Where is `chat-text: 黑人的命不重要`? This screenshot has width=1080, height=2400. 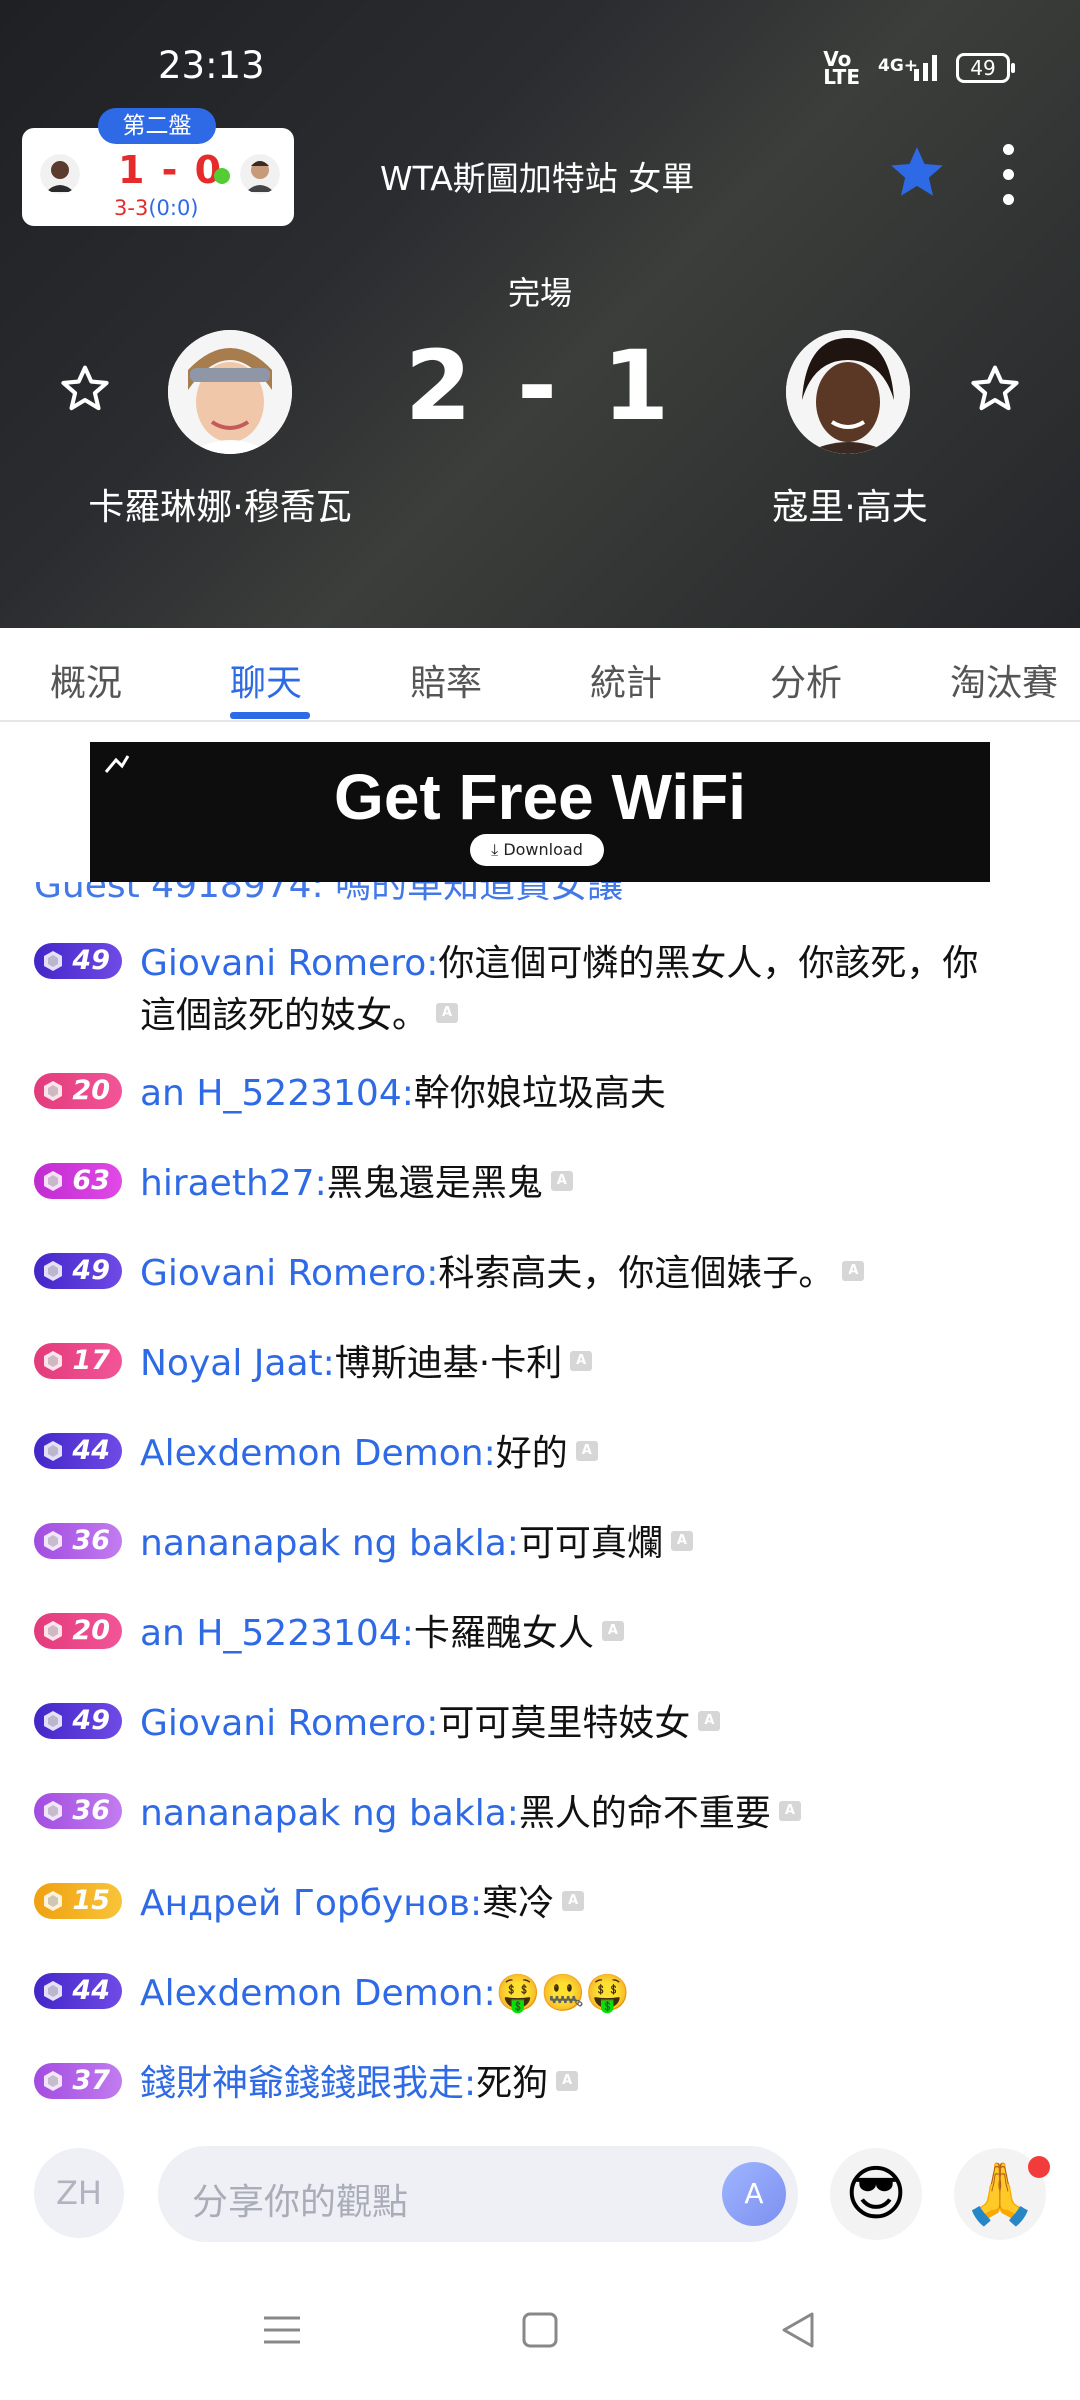 chat-text: 黑人的命不重要 is located at coordinates (644, 1813).